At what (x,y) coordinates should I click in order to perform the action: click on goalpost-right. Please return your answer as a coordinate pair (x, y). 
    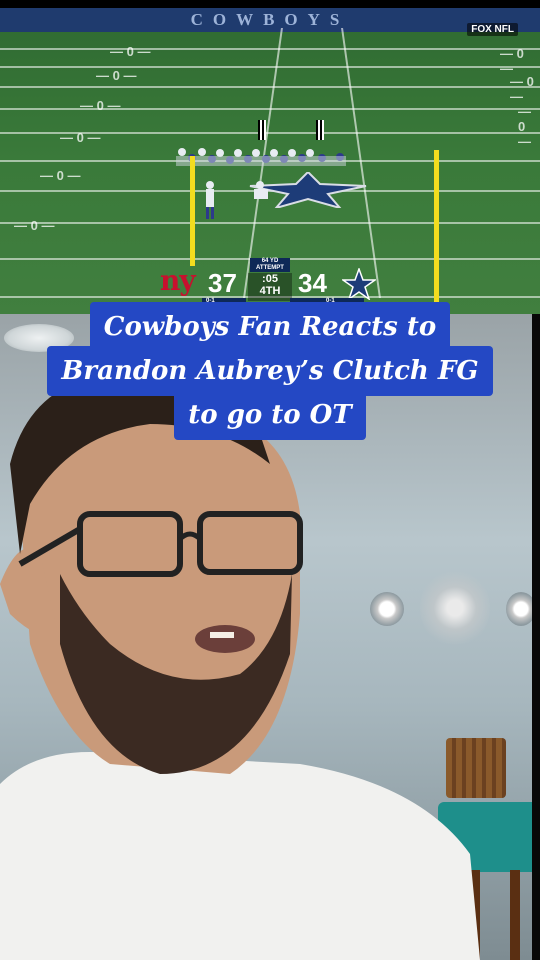
    Looking at the image, I should click on (436, 230).